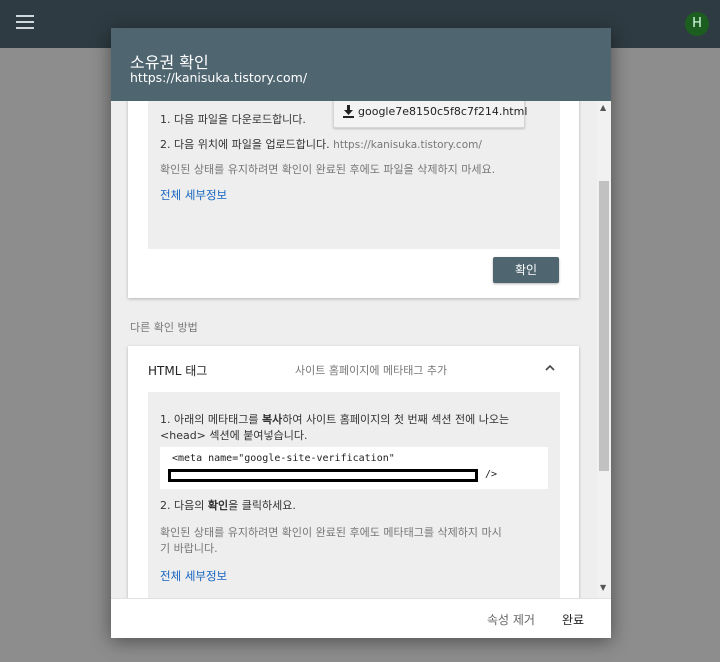 The width and height of the screenshot is (720, 662). Describe the element at coordinates (361, 618) in the screenshot. I see `dialog-footer: 속성 제거 완료` at that location.